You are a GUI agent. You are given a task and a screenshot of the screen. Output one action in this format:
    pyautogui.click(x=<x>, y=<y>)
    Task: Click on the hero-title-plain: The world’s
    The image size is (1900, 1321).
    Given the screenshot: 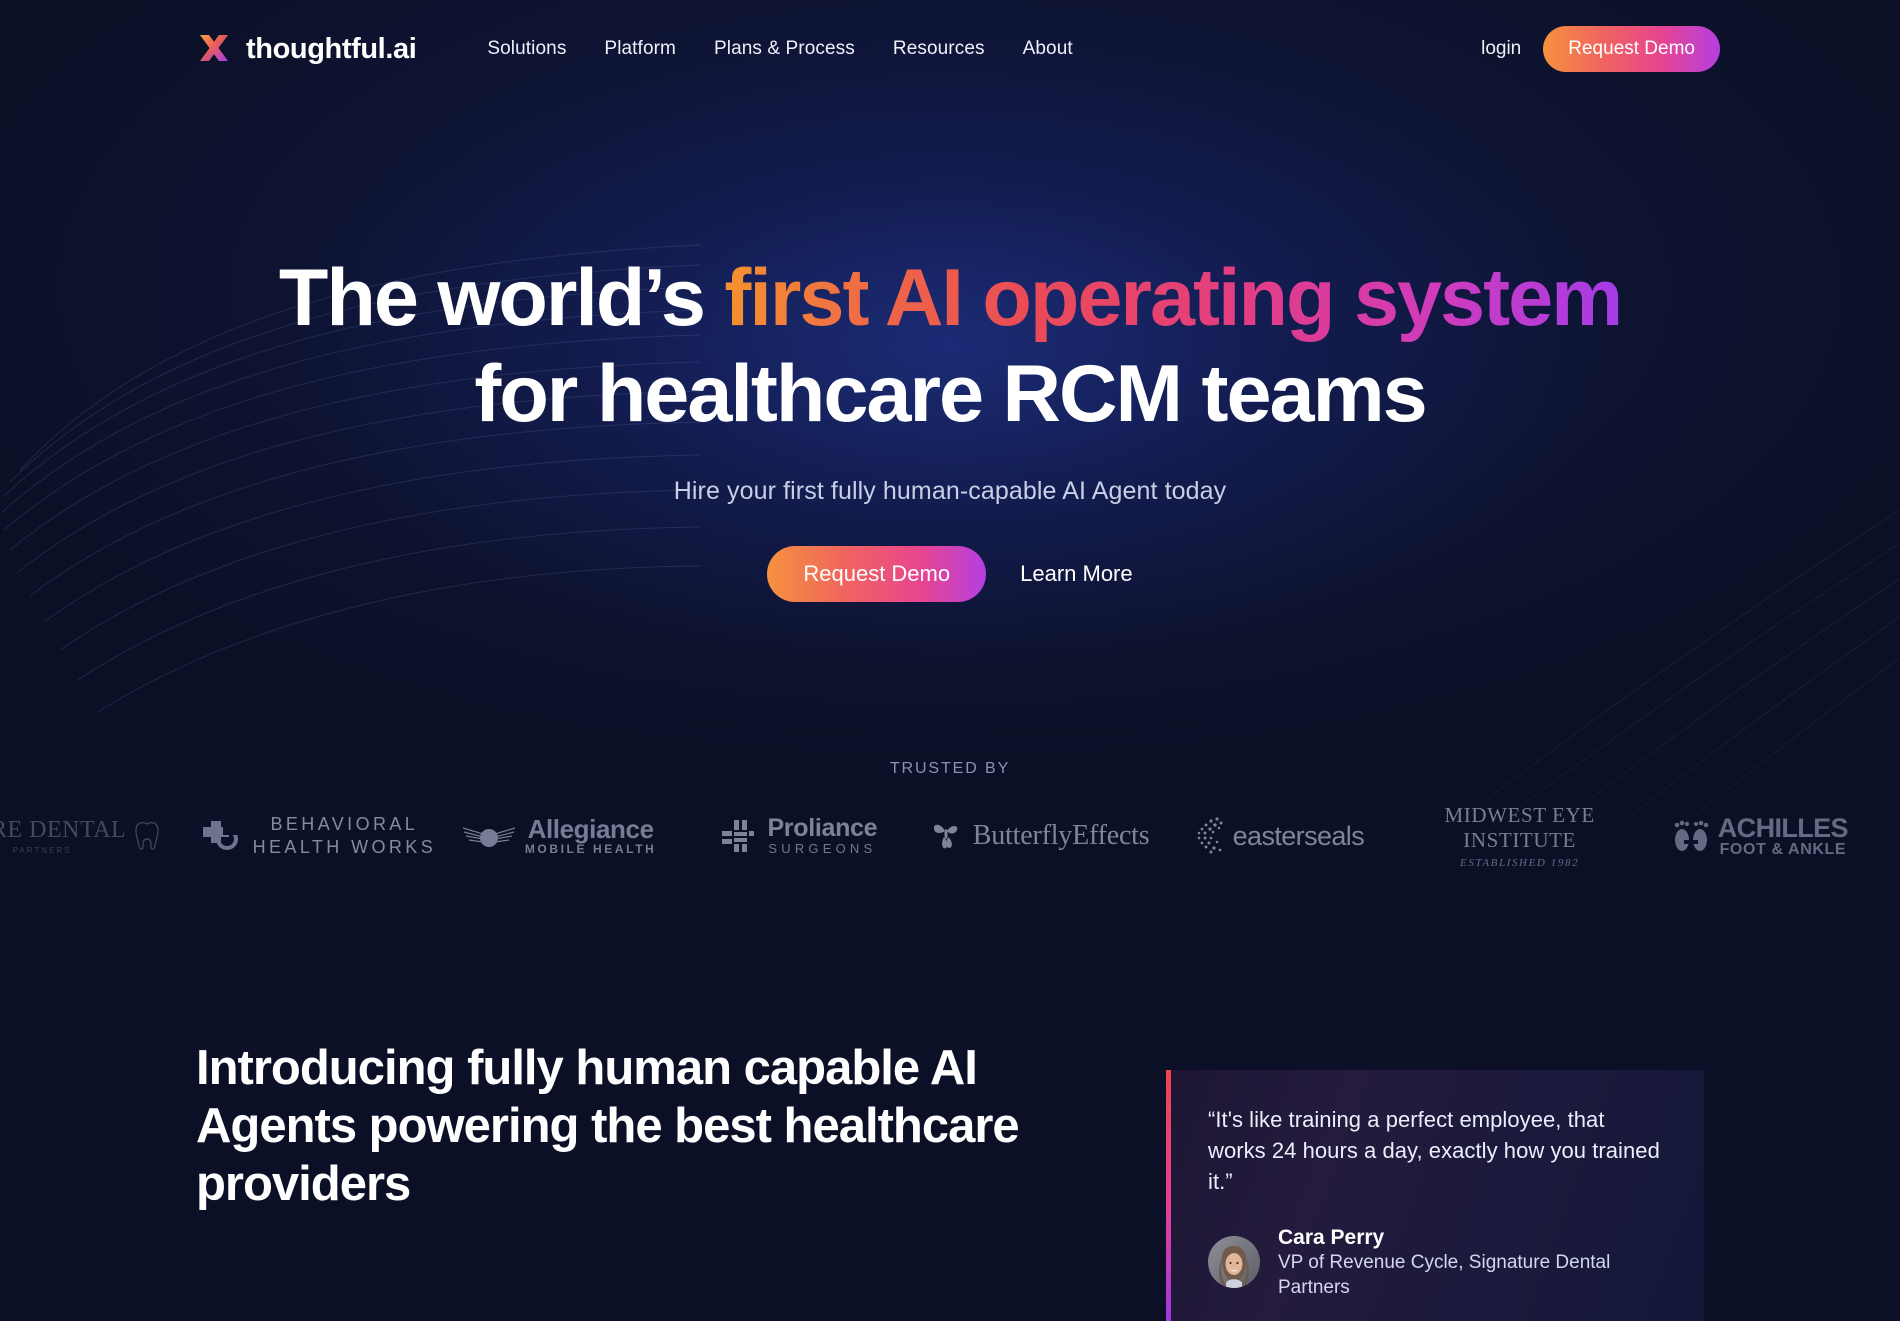 What is the action you would take?
    pyautogui.click(x=501, y=298)
    